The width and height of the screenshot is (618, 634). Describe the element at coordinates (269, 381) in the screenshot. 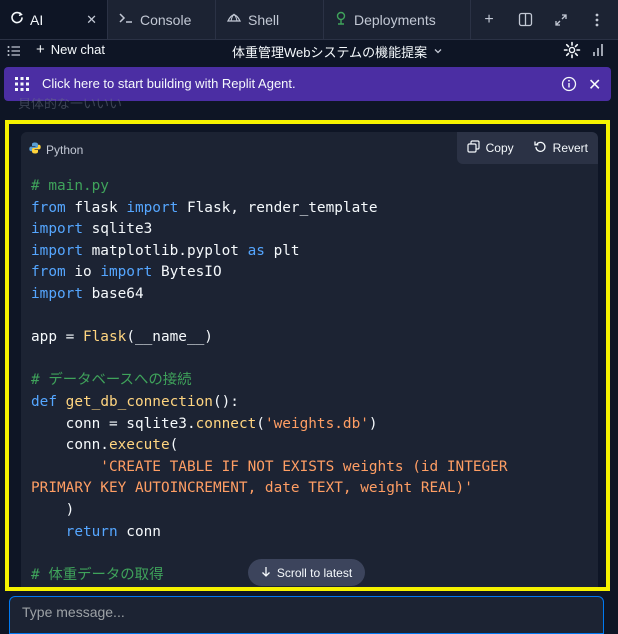

I see `code-line: # データベースへの接続` at that location.